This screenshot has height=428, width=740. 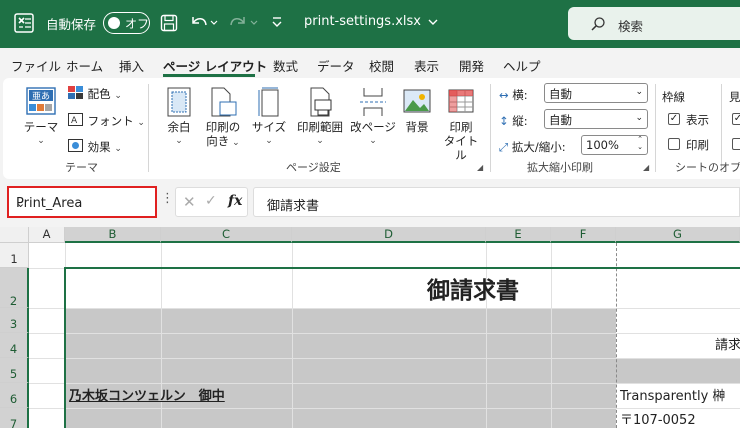 I want to click on autosave-toggle: オフ, so click(x=126, y=23).